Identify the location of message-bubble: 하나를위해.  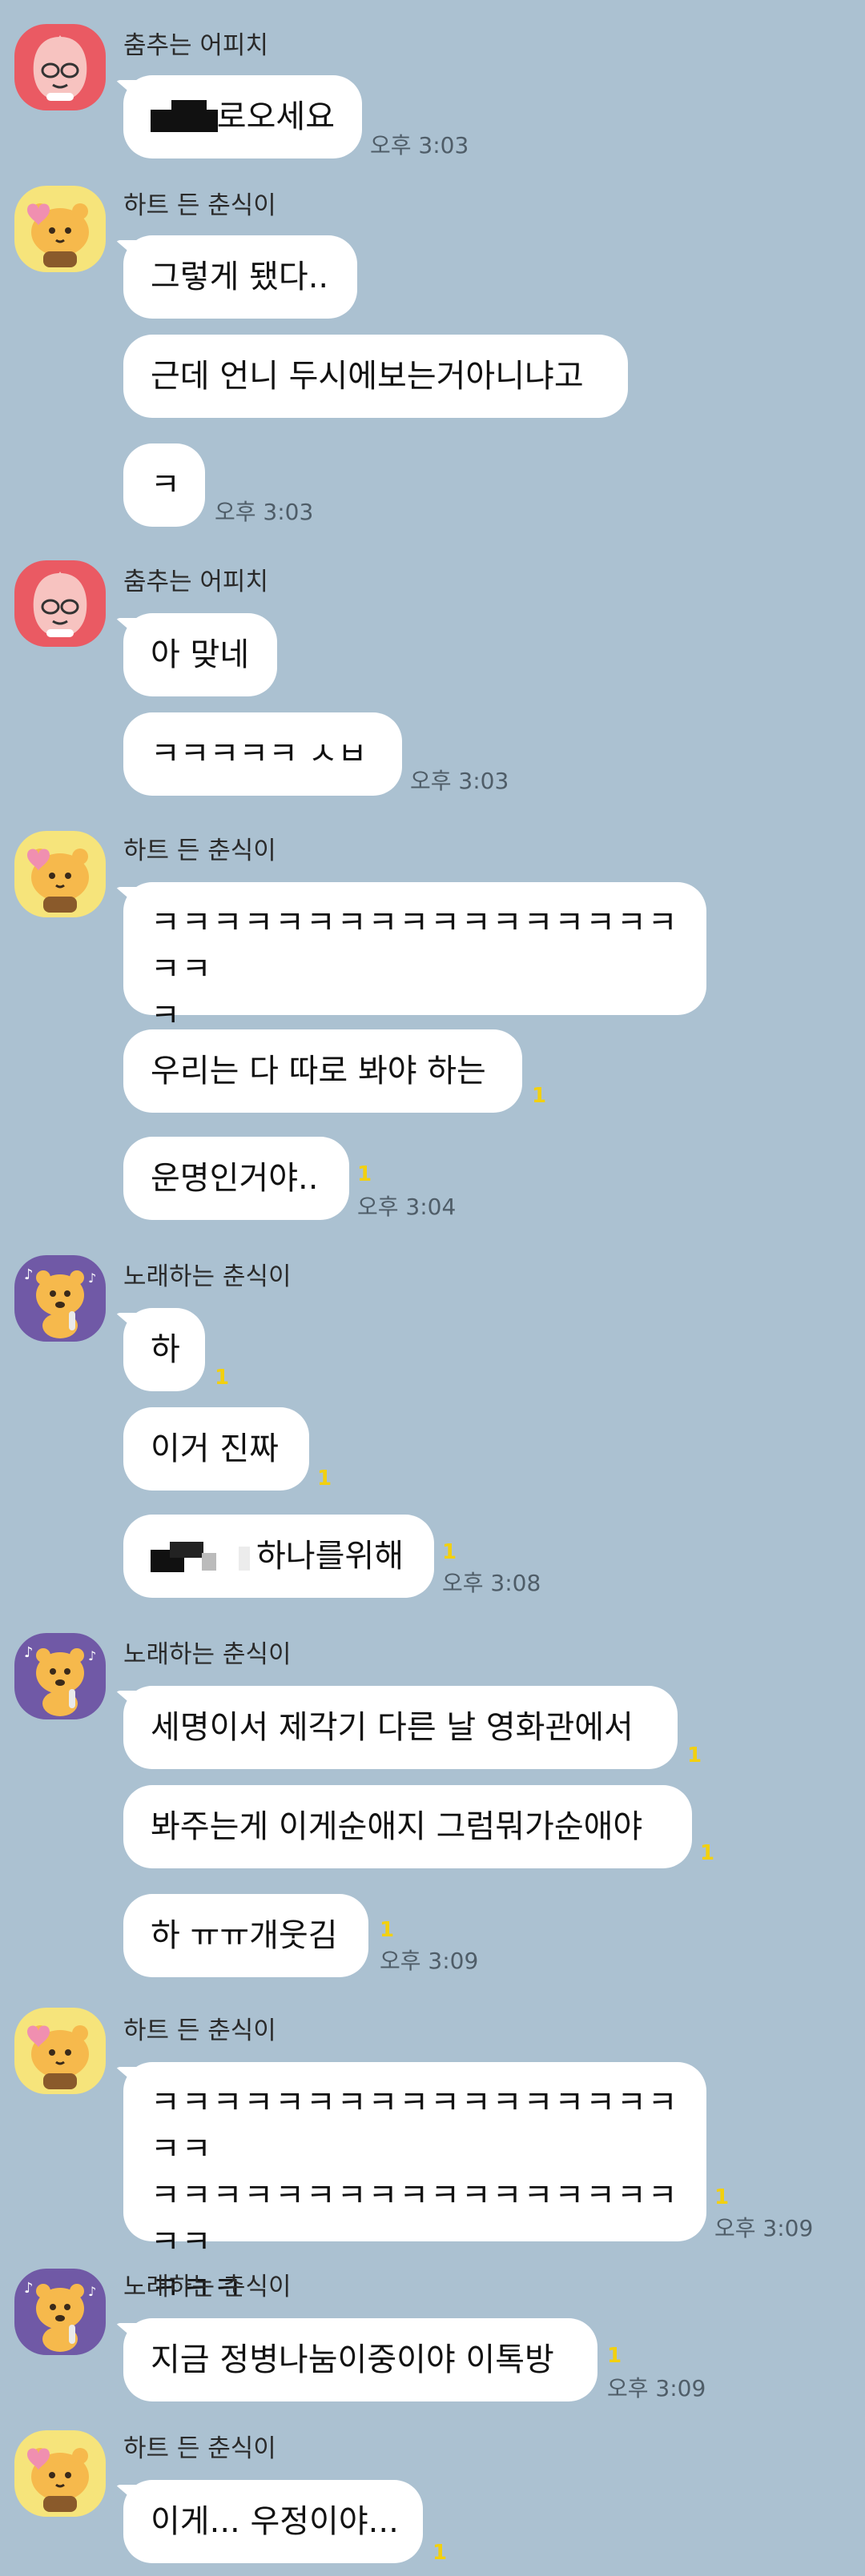
(278, 1556).